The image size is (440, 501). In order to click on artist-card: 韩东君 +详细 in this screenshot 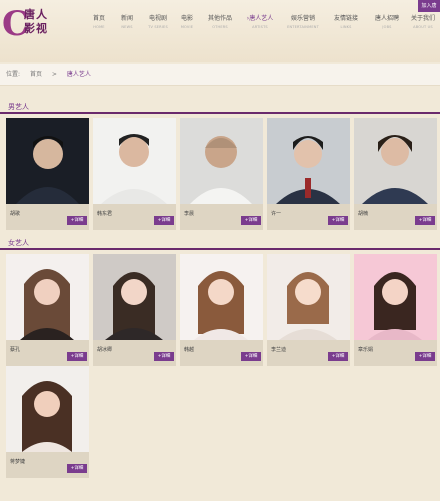, I will do `click(134, 174)`.